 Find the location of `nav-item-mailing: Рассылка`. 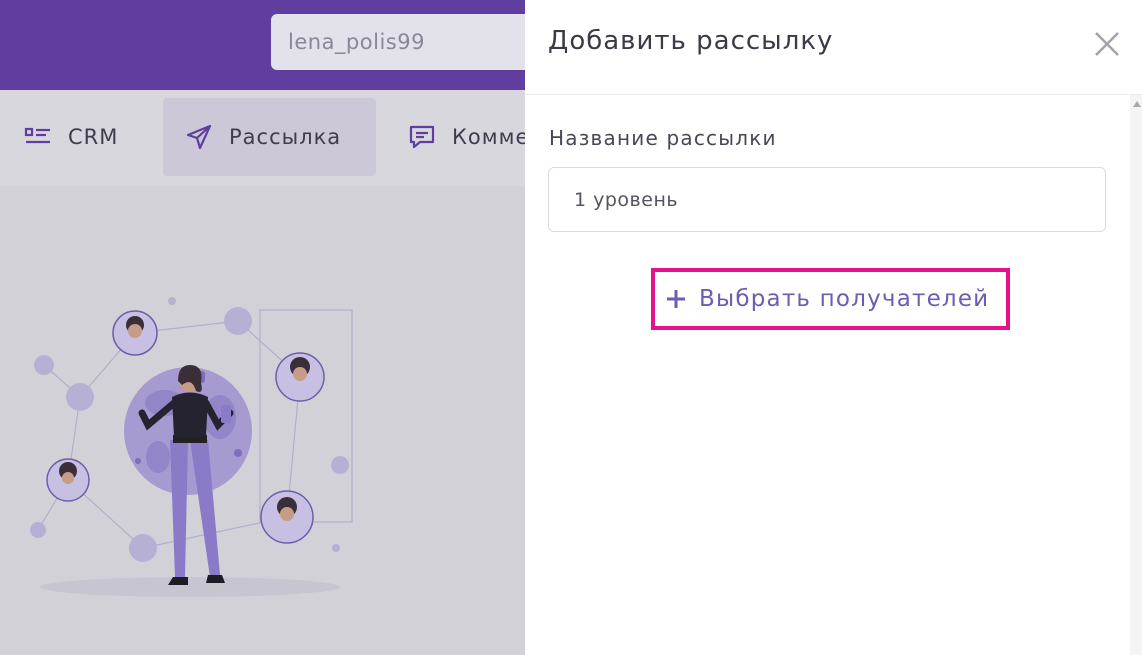

nav-item-mailing: Рассылка is located at coordinates (269, 137).